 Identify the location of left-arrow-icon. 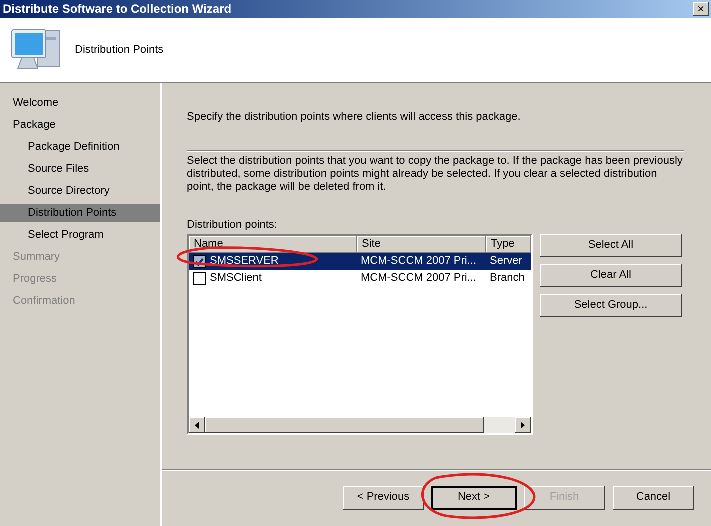
(197, 425).